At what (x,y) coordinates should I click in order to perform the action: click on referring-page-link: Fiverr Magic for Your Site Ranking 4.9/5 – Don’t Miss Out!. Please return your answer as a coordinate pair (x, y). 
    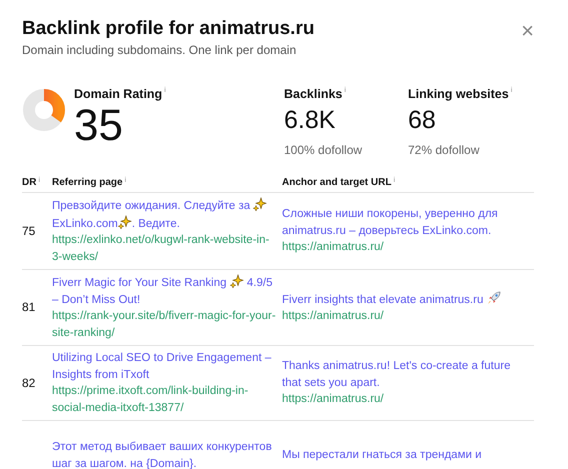
    Looking at the image, I should click on (164, 291).